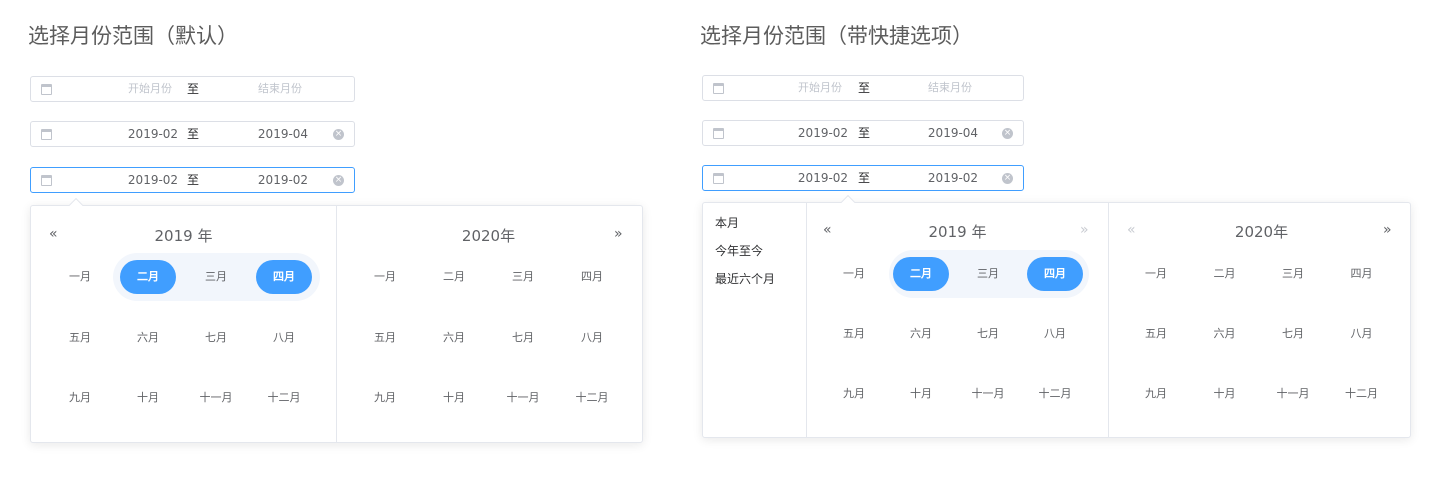  I want to click on right-panel-year: 2020年, so click(488, 236).